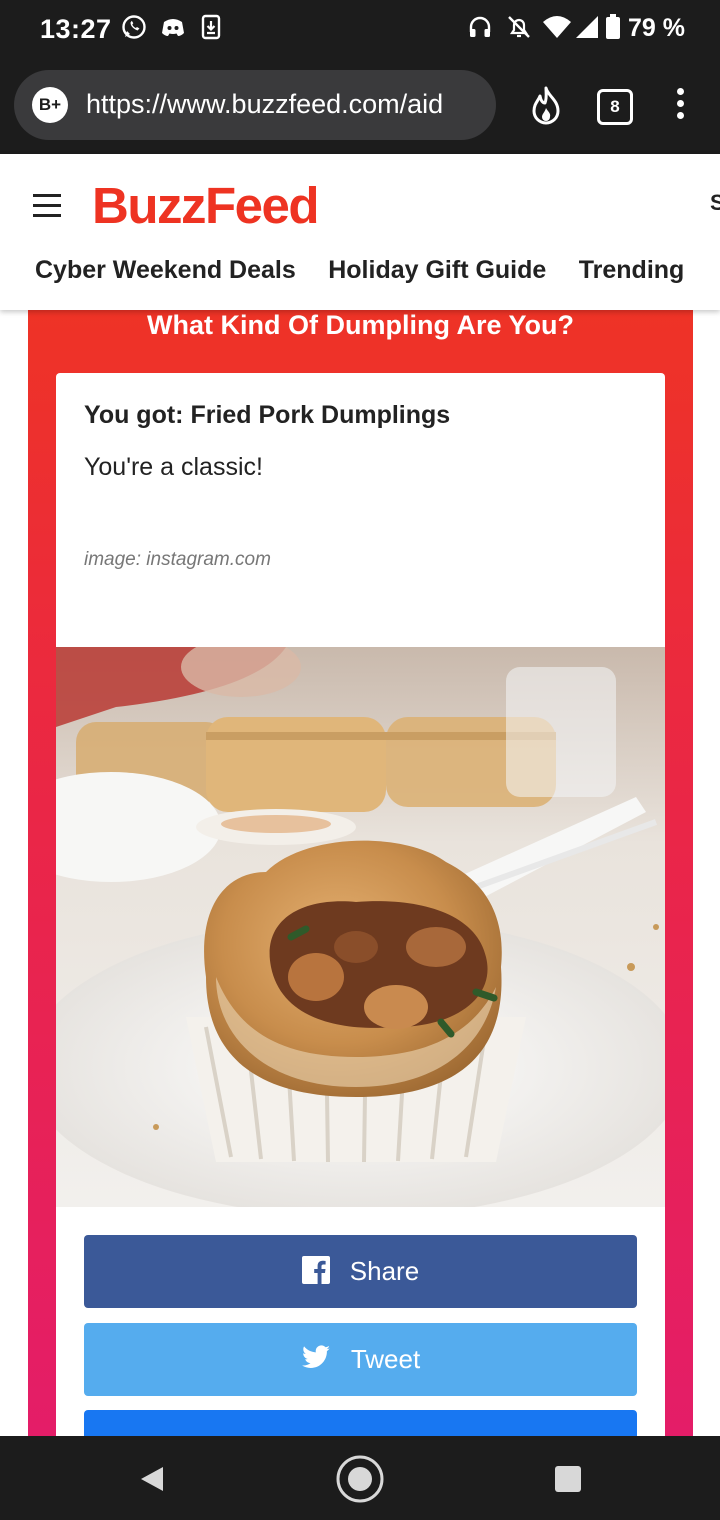 The width and height of the screenshot is (720, 1520). What do you see at coordinates (480, 26) in the screenshot?
I see `headphones-icon` at bounding box center [480, 26].